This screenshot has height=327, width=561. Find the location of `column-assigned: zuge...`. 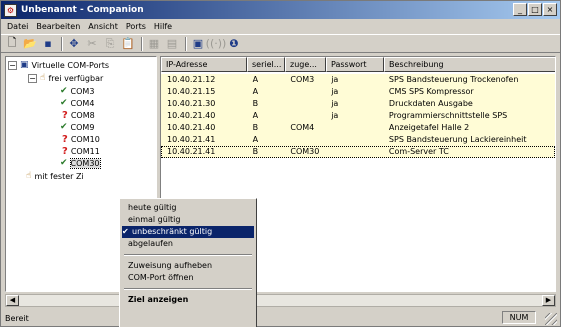

column-assigned: zuge... is located at coordinates (305, 64).